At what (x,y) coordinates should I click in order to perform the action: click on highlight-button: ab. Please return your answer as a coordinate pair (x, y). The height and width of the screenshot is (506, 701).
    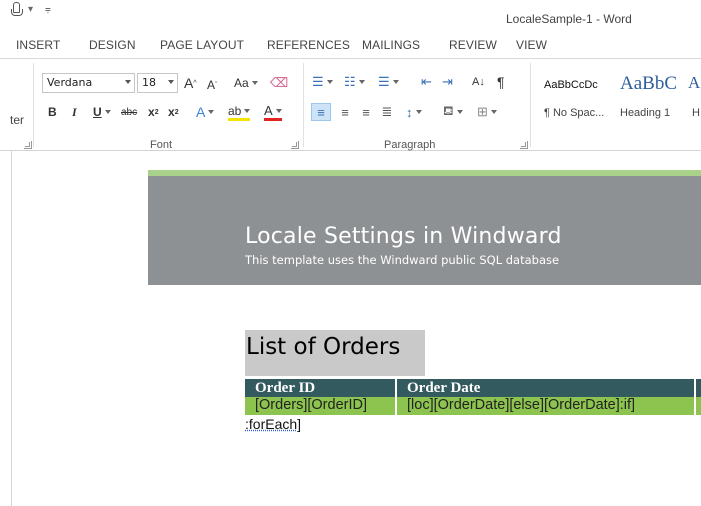
    Looking at the image, I should click on (239, 112).